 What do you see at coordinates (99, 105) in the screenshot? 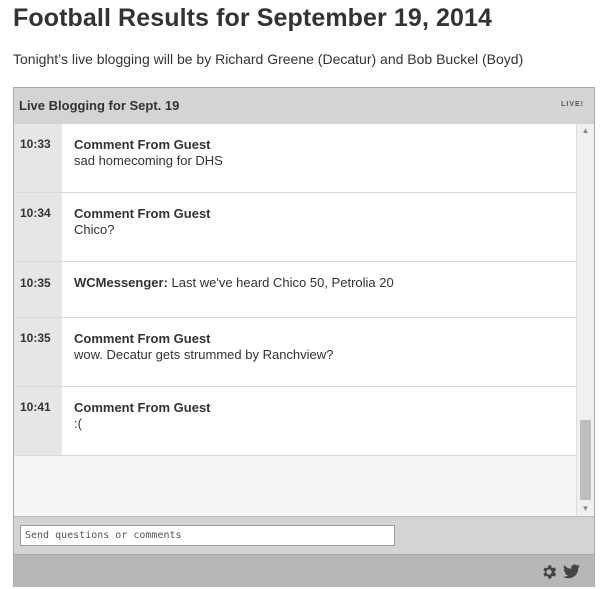
I see `widget-title: Live Blogging for Sept. 19` at bounding box center [99, 105].